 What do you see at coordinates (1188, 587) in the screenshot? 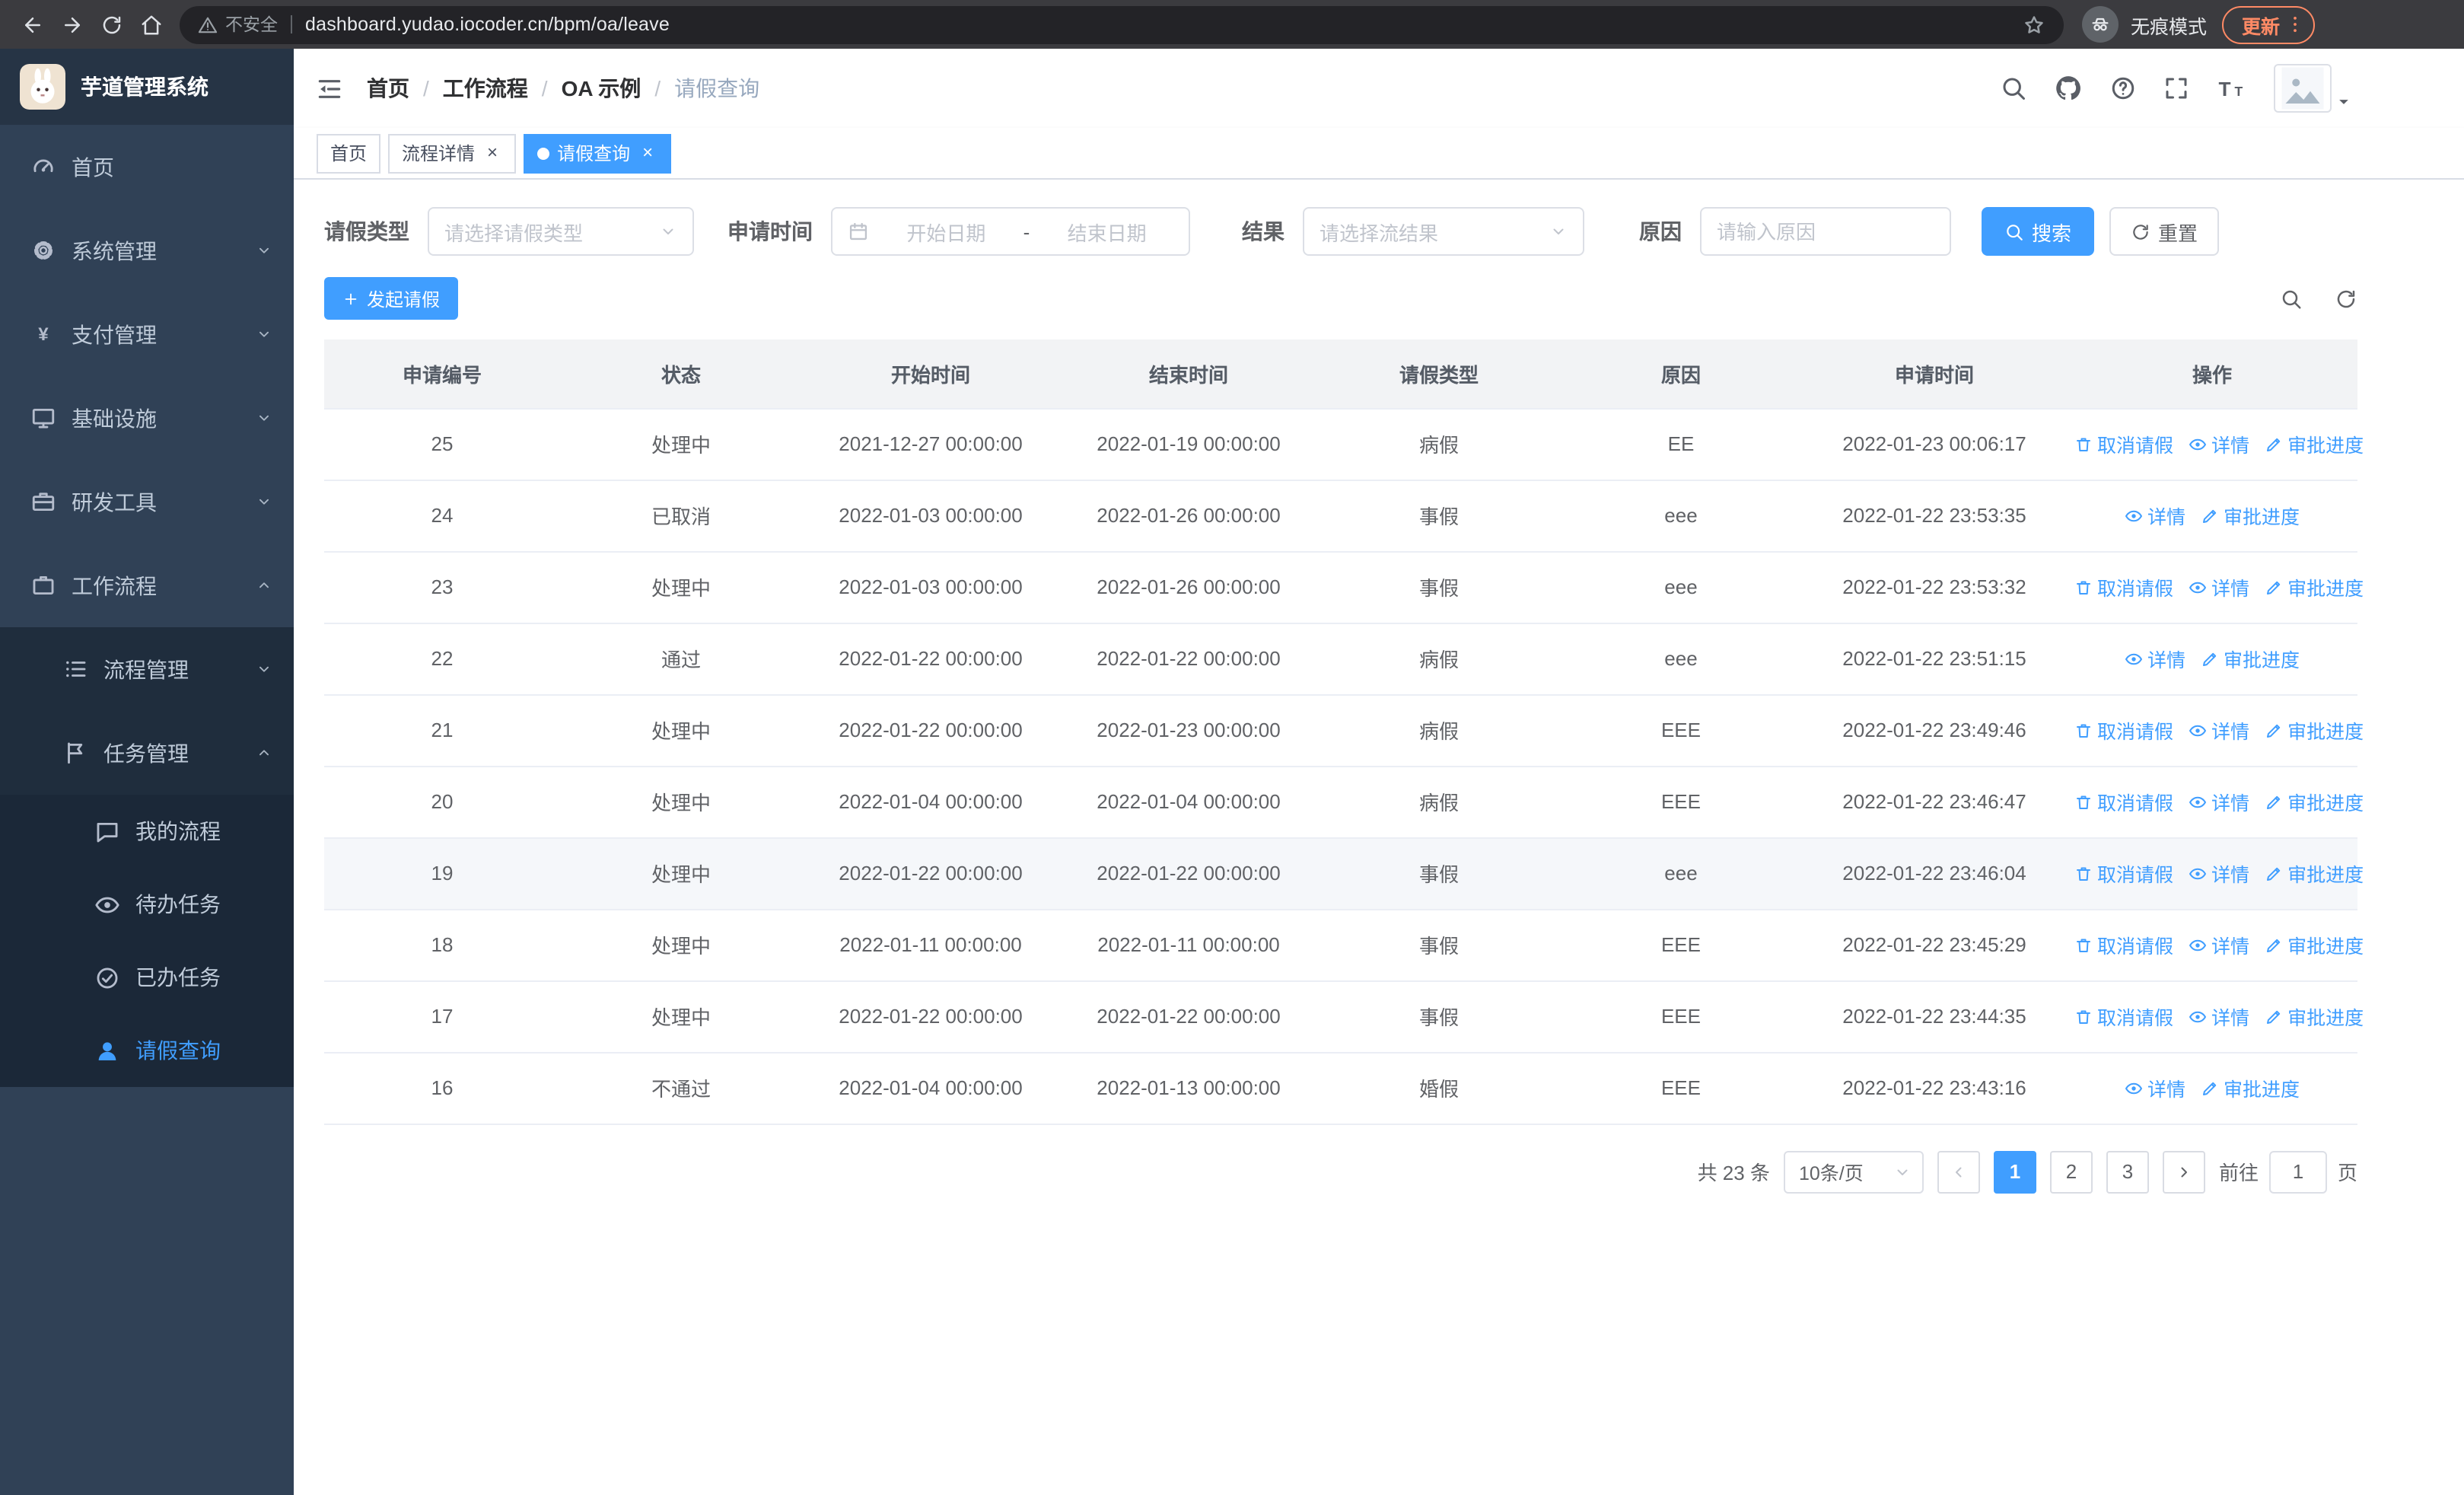
I see `table-cell: 2022-01-26 00:00:00` at bounding box center [1188, 587].